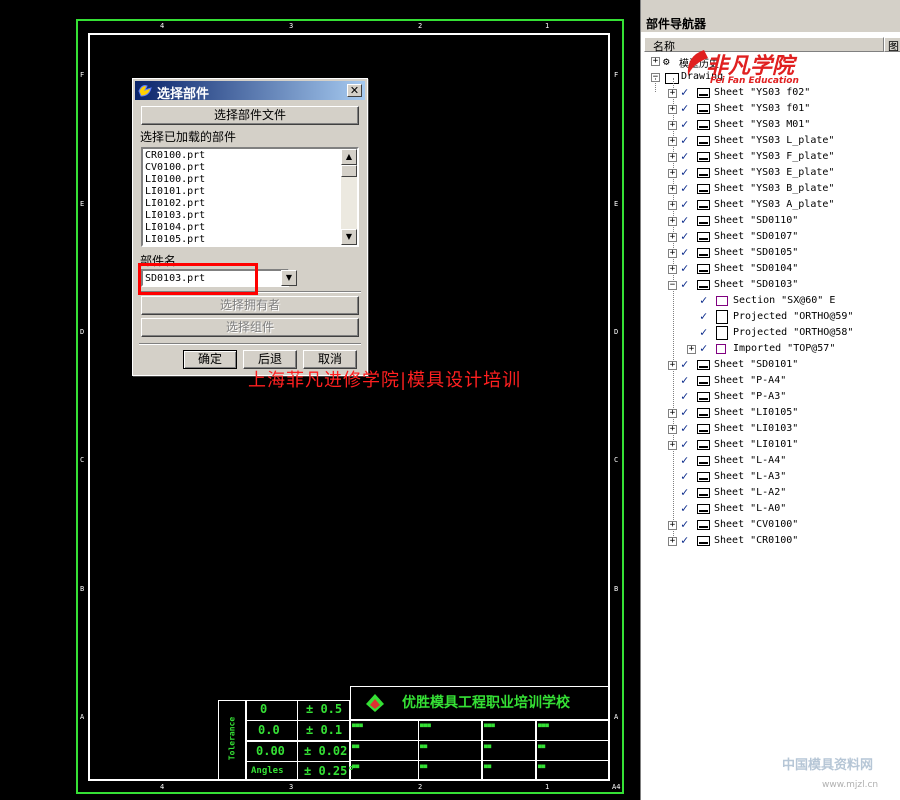  I want to click on list-item: LI0100.prt, so click(243, 180).